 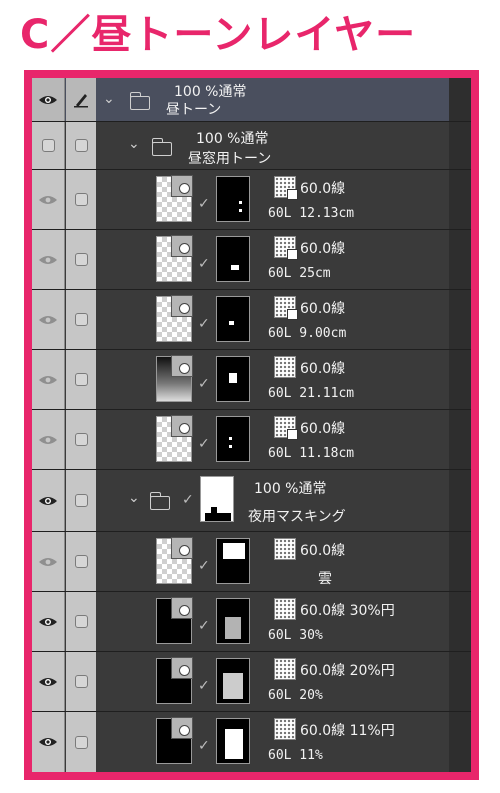 What do you see at coordinates (311, 213) in the screenshot?
I see `layer-info: 60L 12.13cm` at bounding box center [311, 213].